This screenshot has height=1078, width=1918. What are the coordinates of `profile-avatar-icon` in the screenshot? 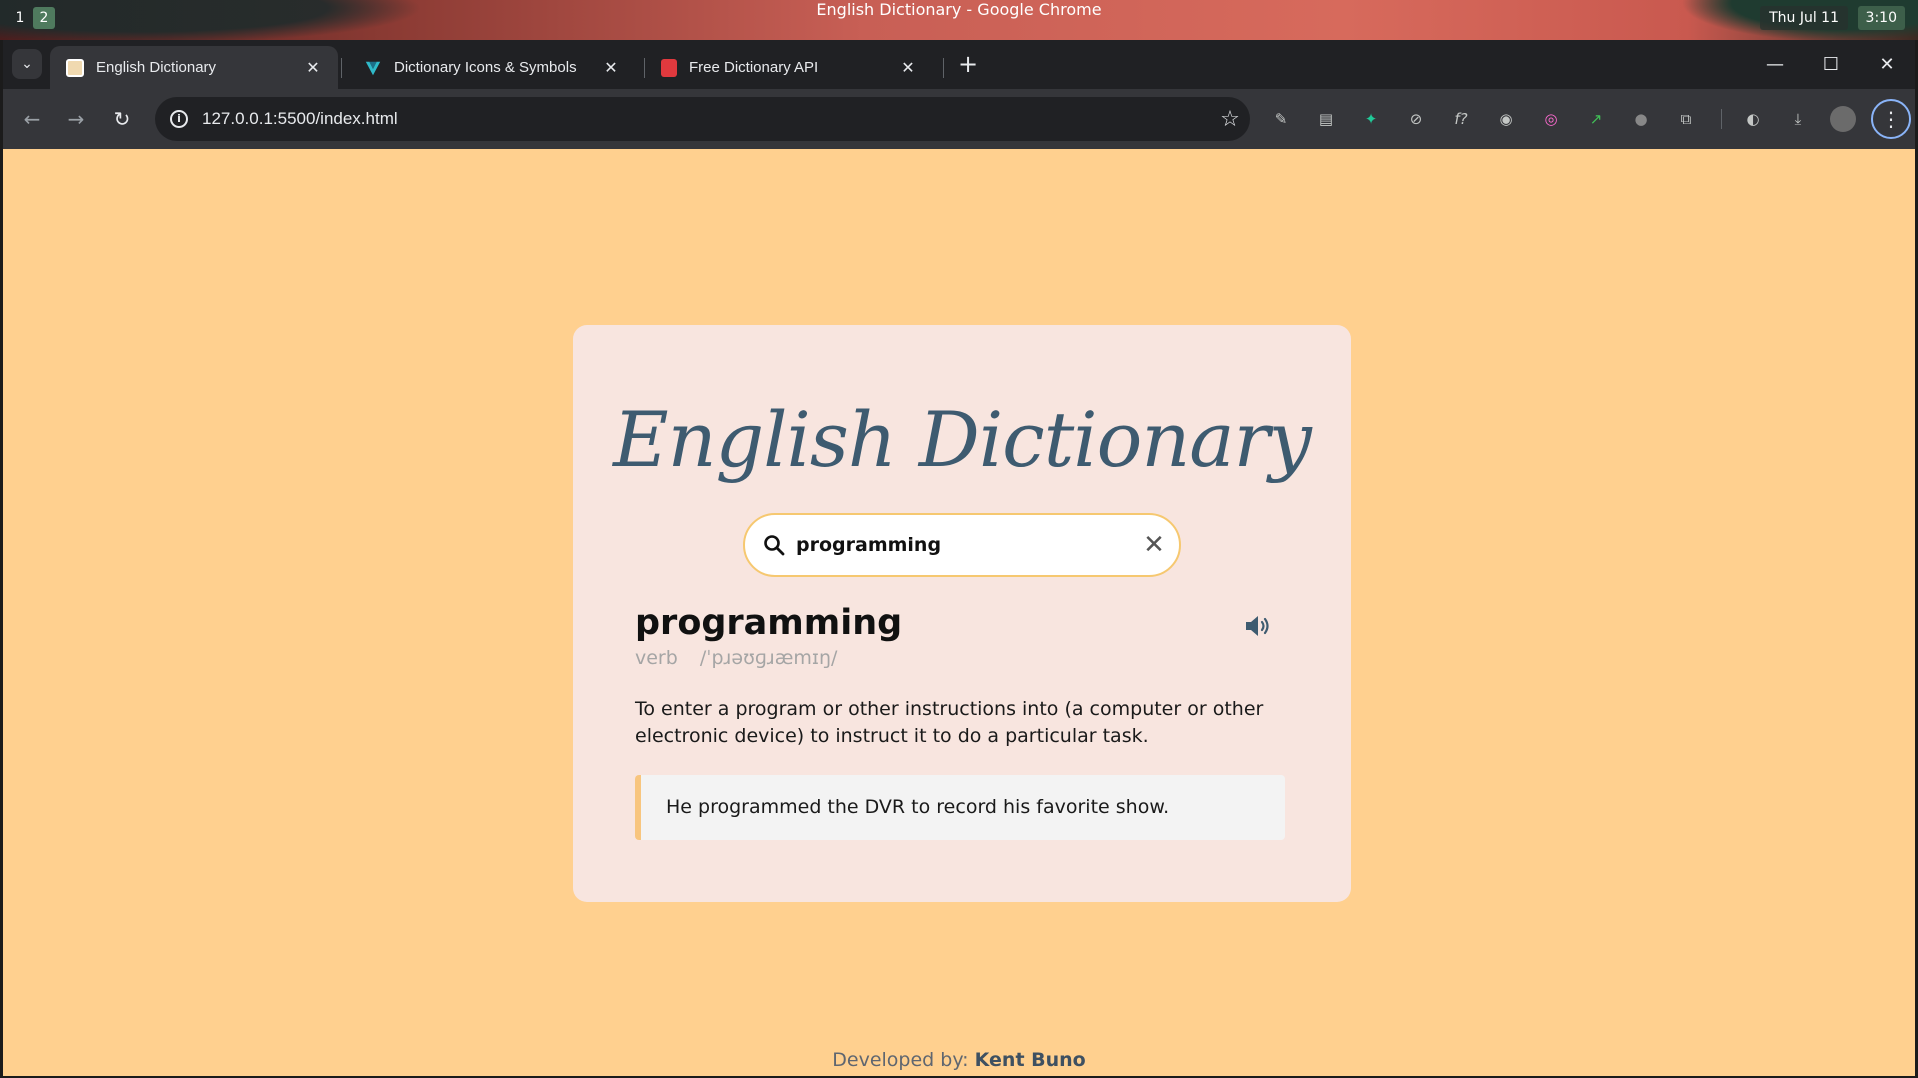 It's located at (1843, 119).